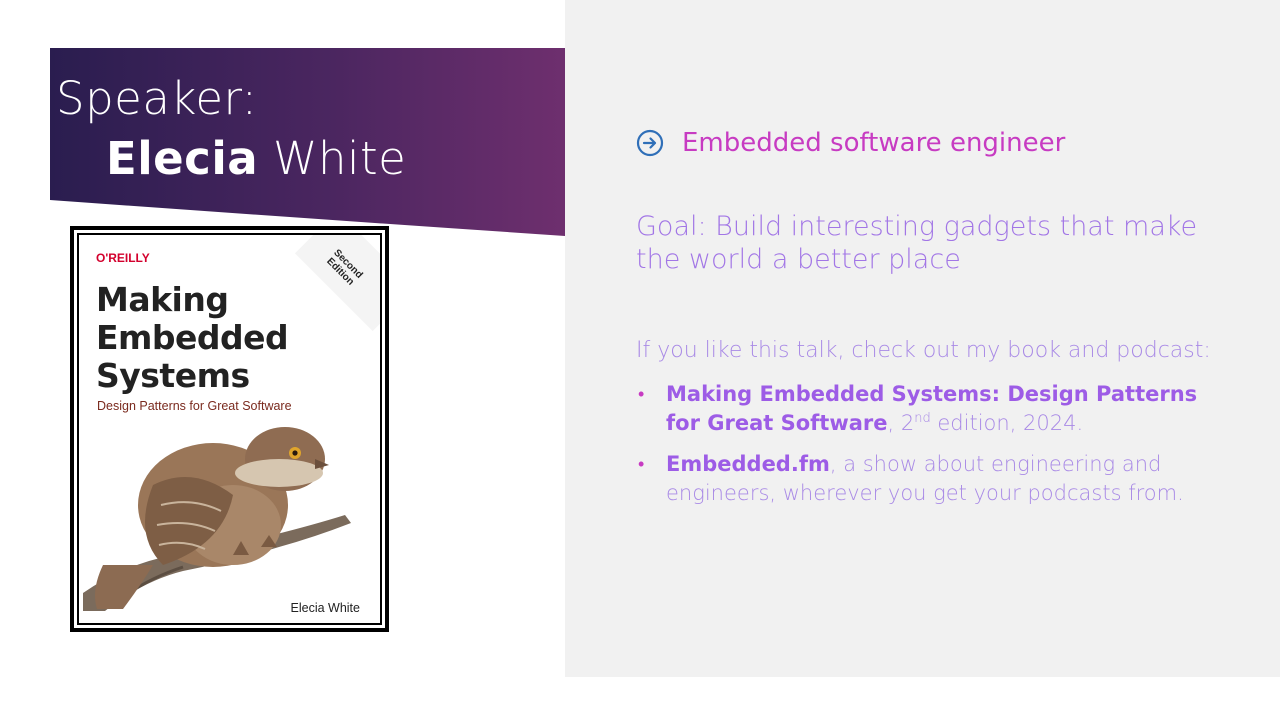  What do you see at coordinates (874, 143) in the screenshot?
I see `role-text: Embedded software engineer` at bounding box center [874, 143].